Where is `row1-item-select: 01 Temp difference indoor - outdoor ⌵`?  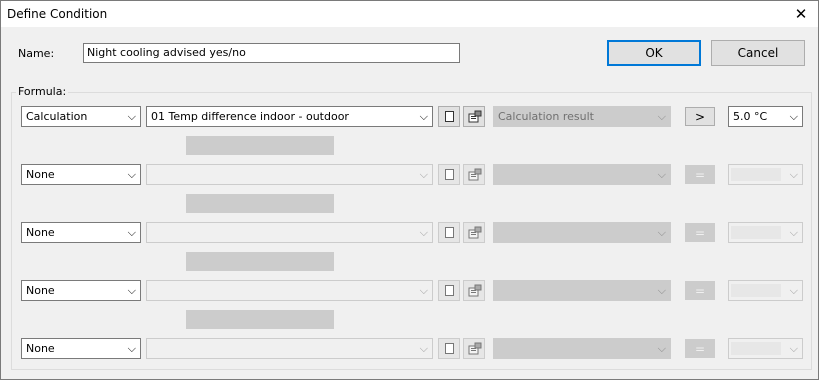
row1-item-select: 01 Temp difference indoor - outdoor ⌵ is located at coordinates (289, 116).